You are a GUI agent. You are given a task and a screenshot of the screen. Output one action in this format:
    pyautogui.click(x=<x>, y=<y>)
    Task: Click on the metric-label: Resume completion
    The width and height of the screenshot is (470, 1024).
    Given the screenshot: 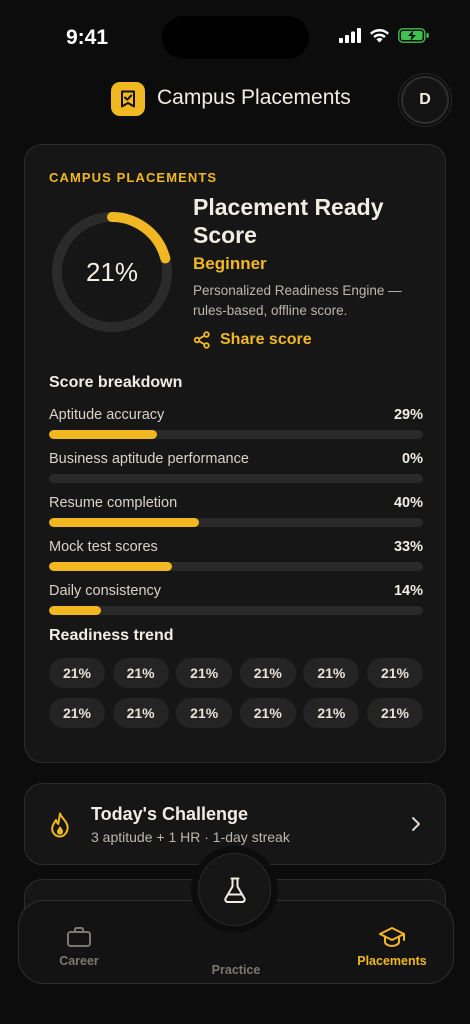 What is the action you would take?
    pyautogui.click(x=113, y=503)
    